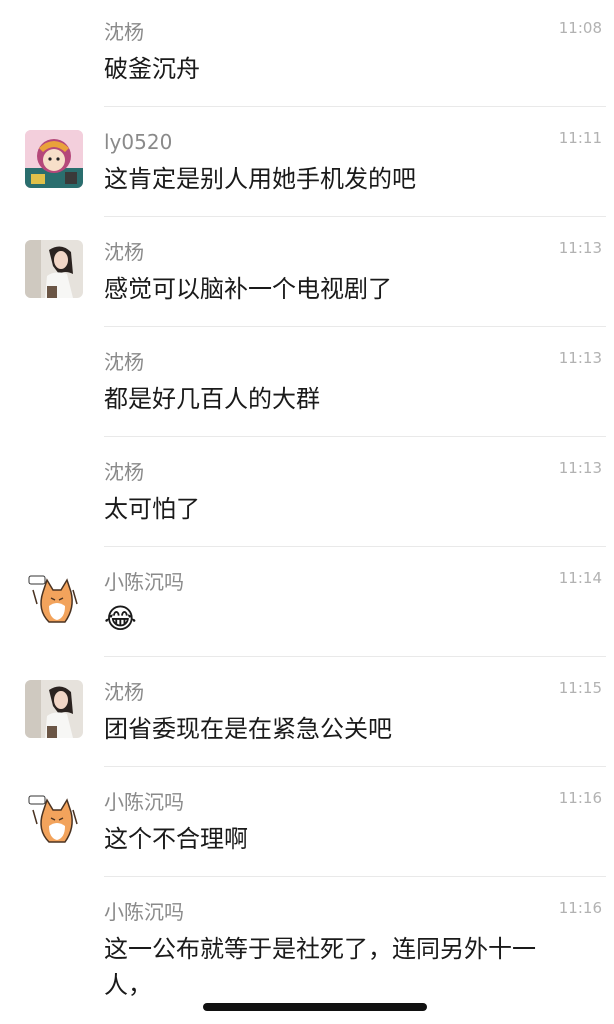 The width and height of the screenshot is (614, 1024). I want to click on tears-of-joy-emoji: 😂, so click(120, 618).